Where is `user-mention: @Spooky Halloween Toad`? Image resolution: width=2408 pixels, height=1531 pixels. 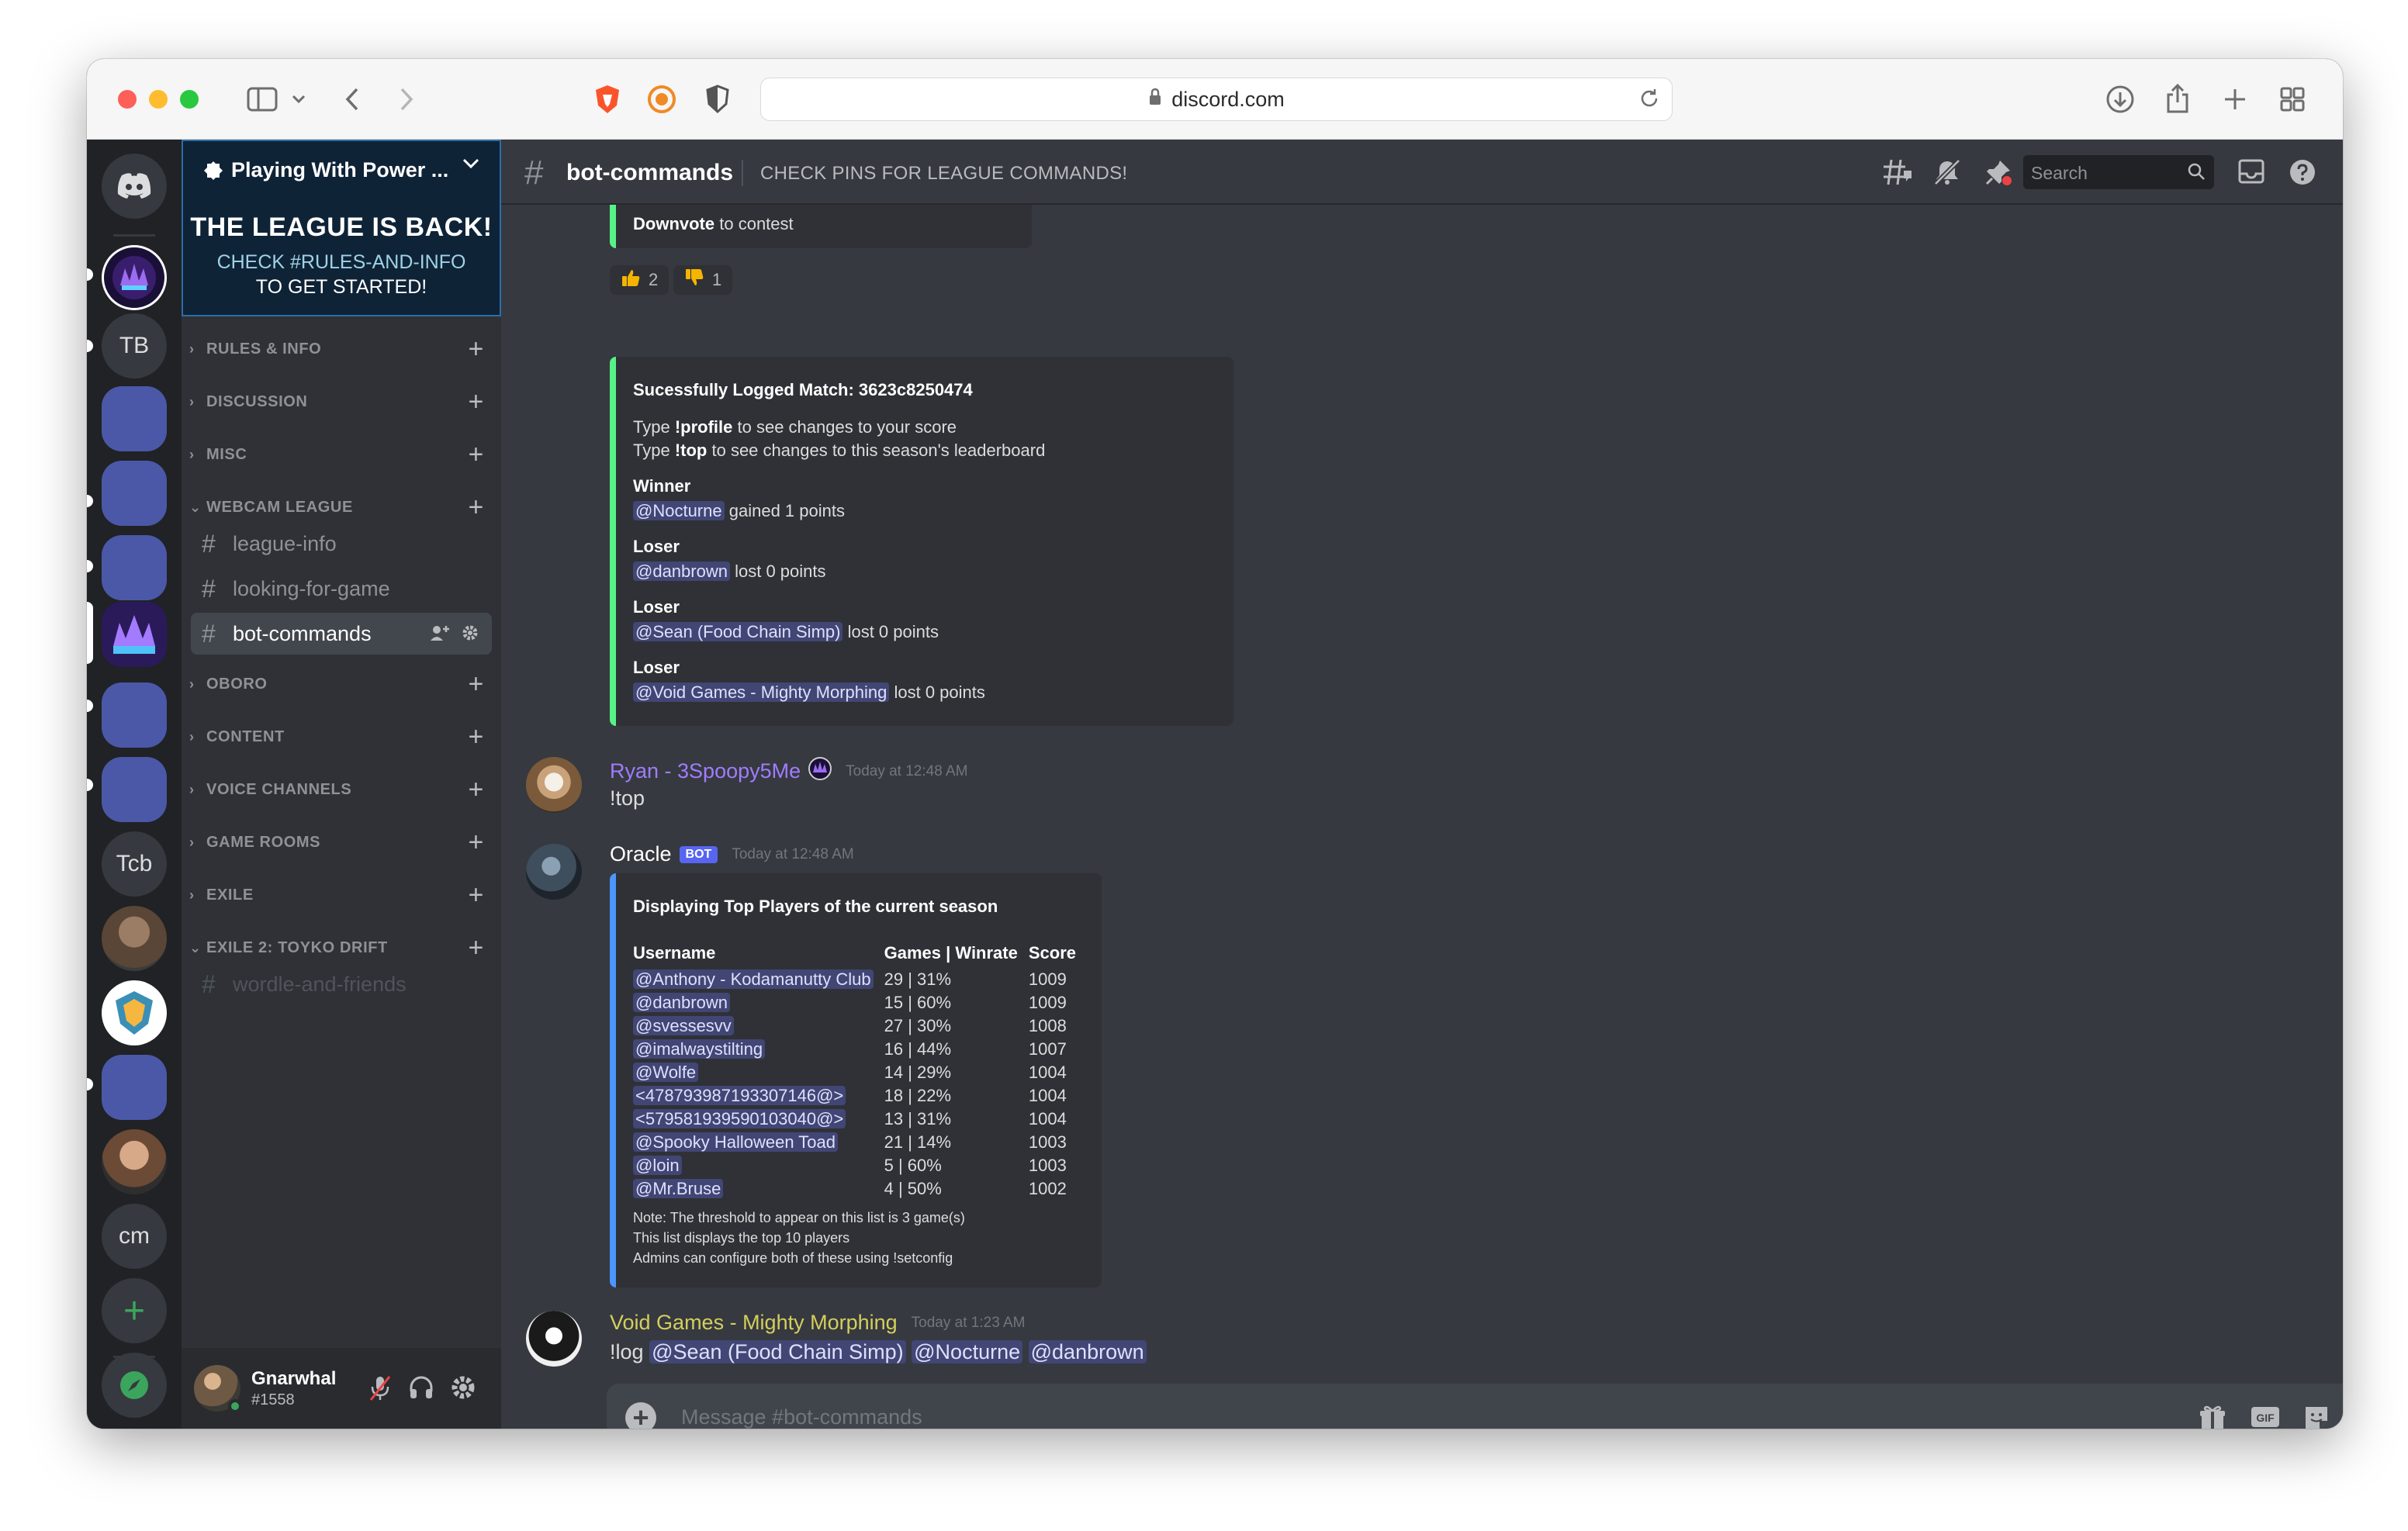 user-mention: @Spooky Halloween Toad is located at coordinates (735, 1142).